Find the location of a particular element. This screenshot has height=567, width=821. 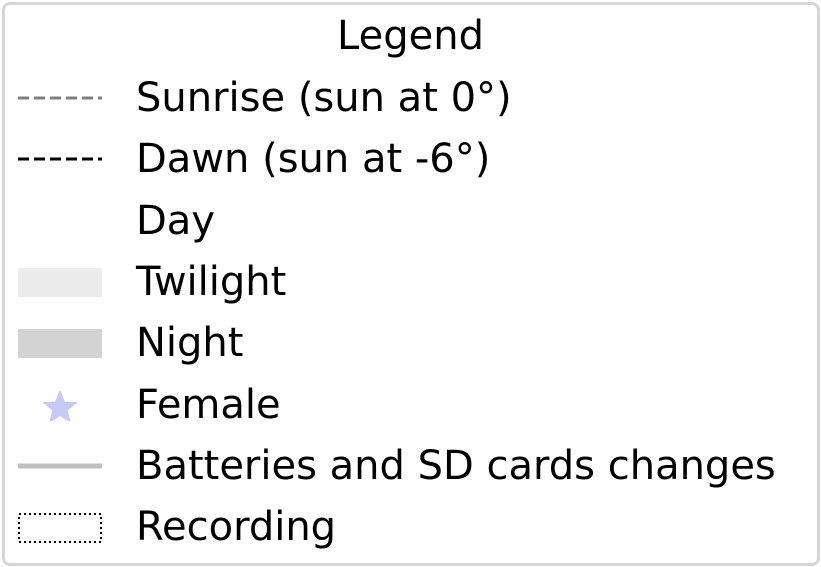

legend-entry: Sunrise (sun at 0°) is located at coordinates (410, 106).